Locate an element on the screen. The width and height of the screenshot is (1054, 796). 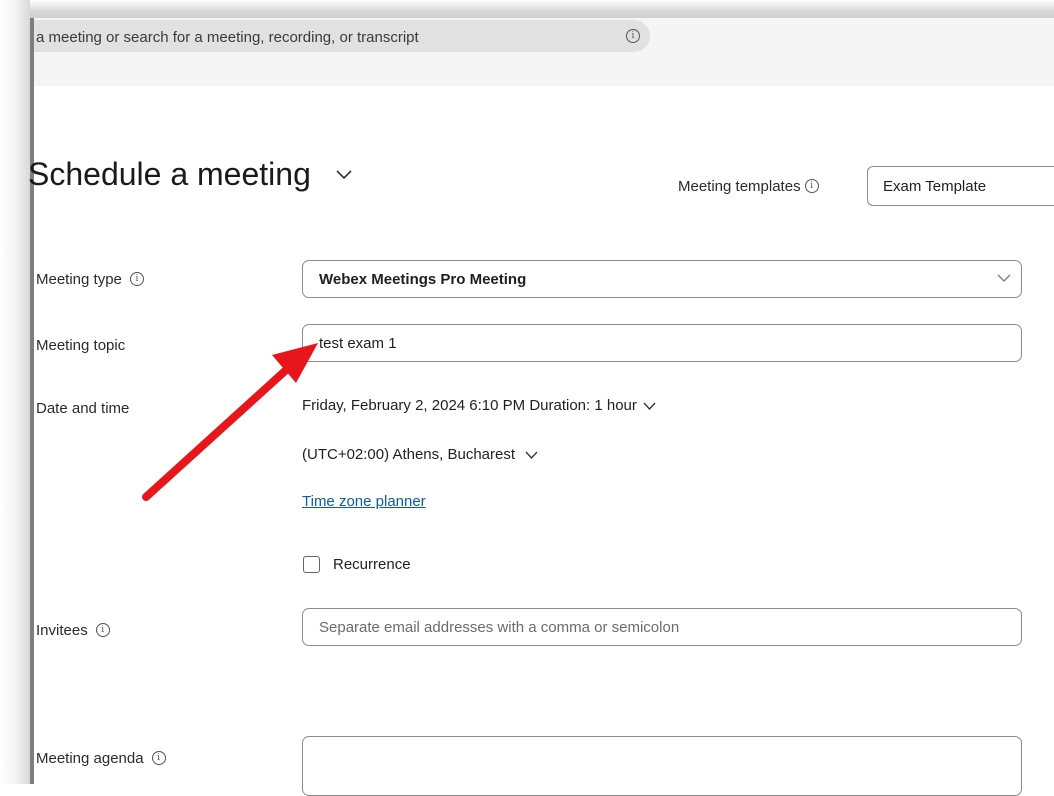
timezone-value: (UTC+02:00) Athens, Bucharest is located at coordinates (409, 454).